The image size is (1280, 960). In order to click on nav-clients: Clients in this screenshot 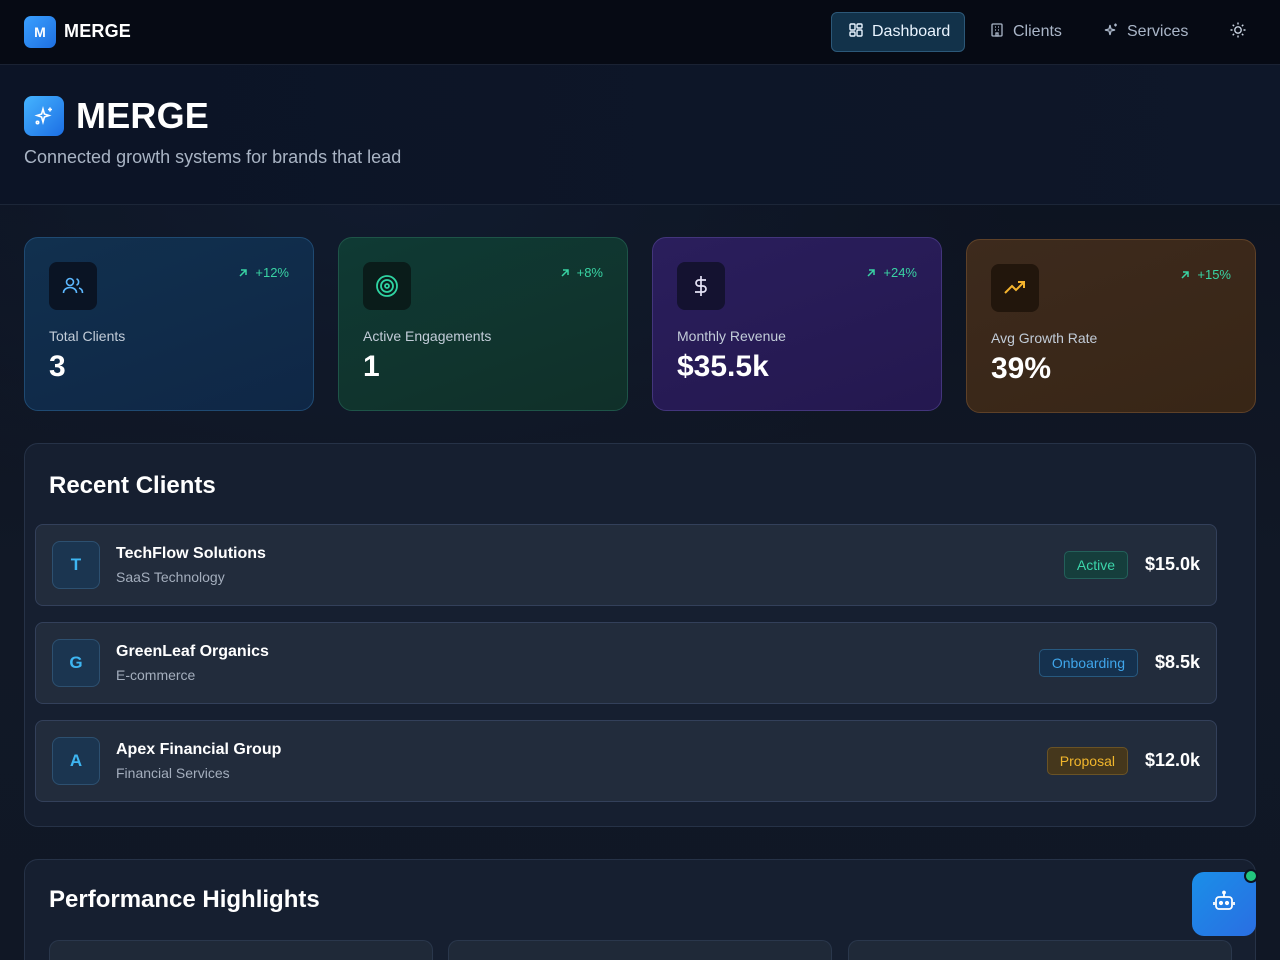, I will do `click(1025, 32)`.